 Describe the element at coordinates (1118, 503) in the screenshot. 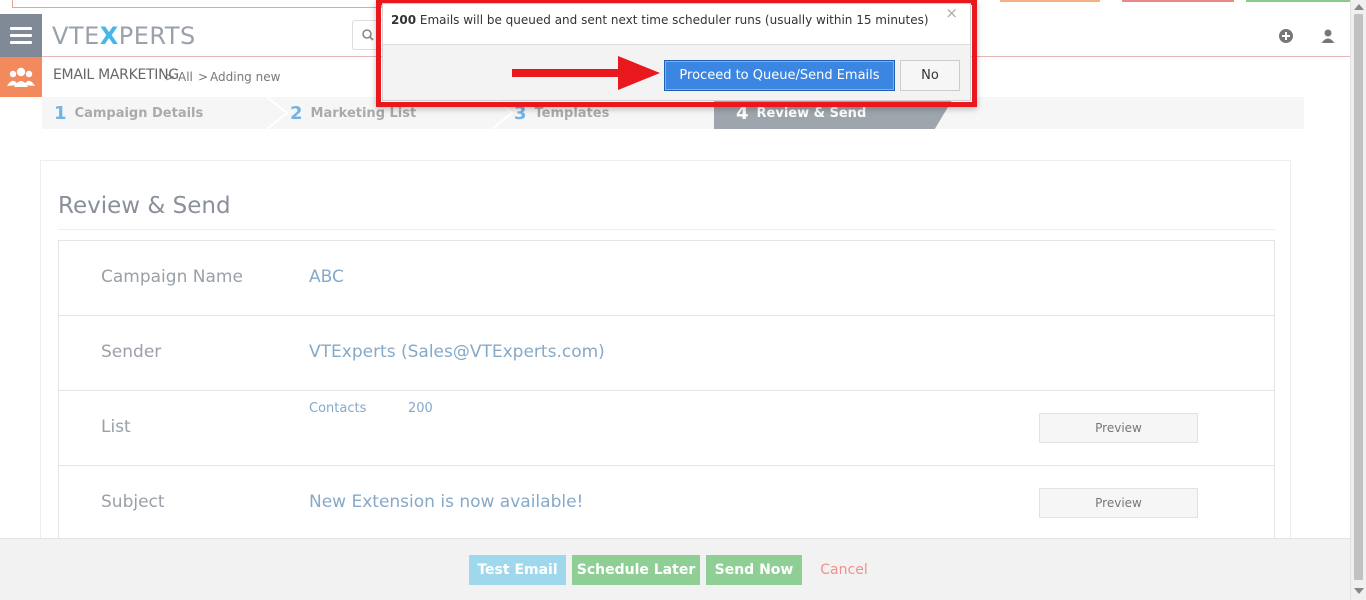

I see `subject-preview-button: Preview` at that location.